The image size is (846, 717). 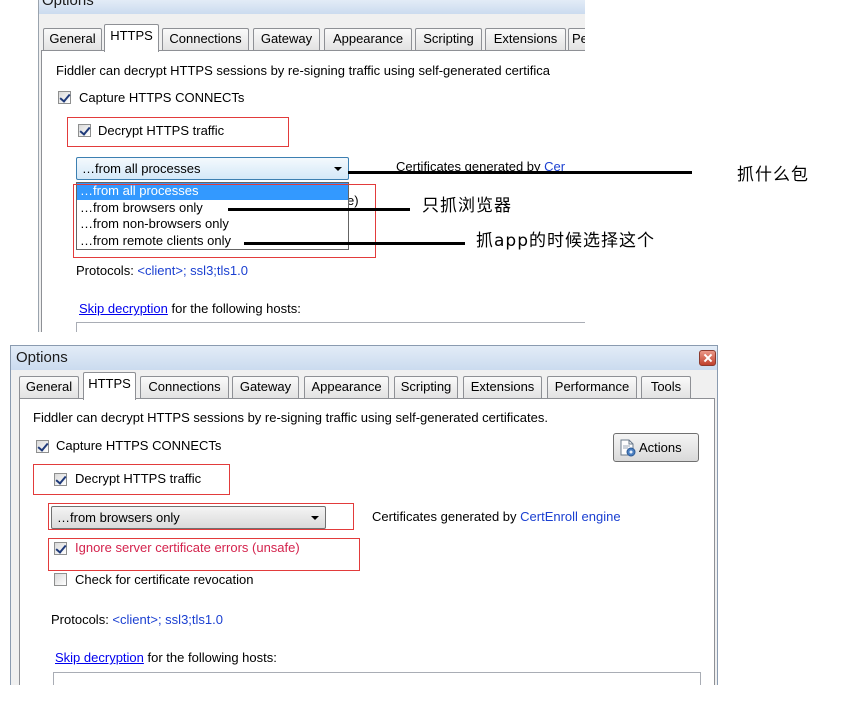 What do you see at coordinates (60, 579) in the screenshot?
I see `check-revocation-checkbox` at bounding box center [60, 579].